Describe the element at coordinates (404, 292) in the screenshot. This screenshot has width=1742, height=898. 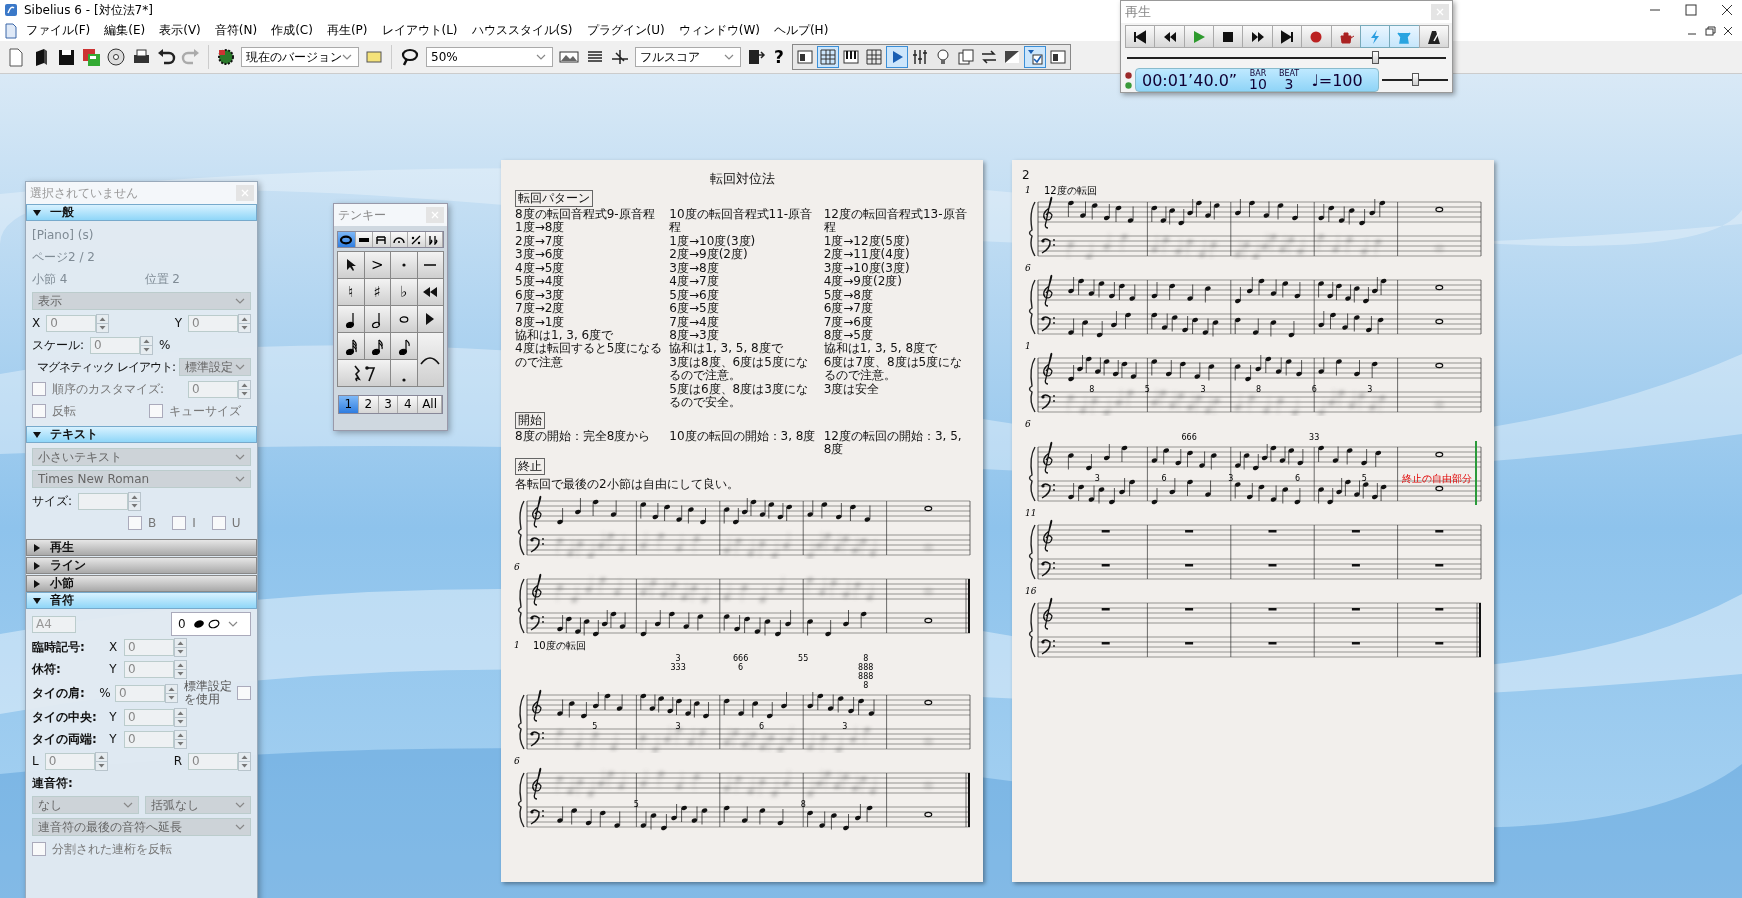
I see `key-button: ♭` at that location.